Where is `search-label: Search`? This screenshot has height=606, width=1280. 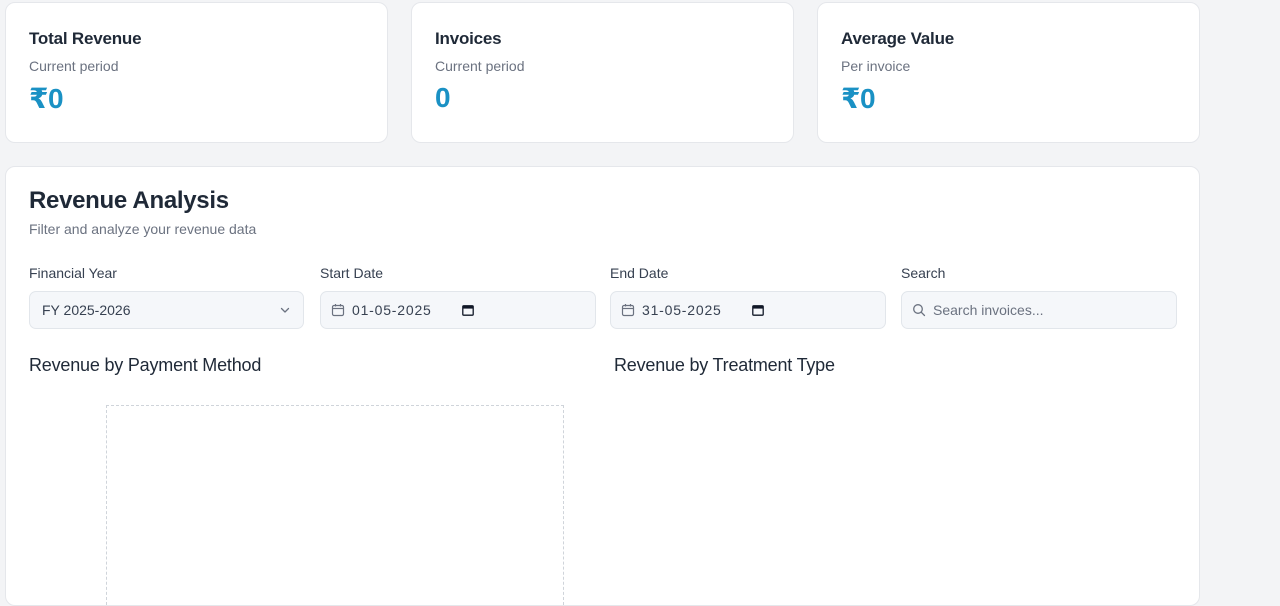 search-label: Search is located at coordinates (923, 273).